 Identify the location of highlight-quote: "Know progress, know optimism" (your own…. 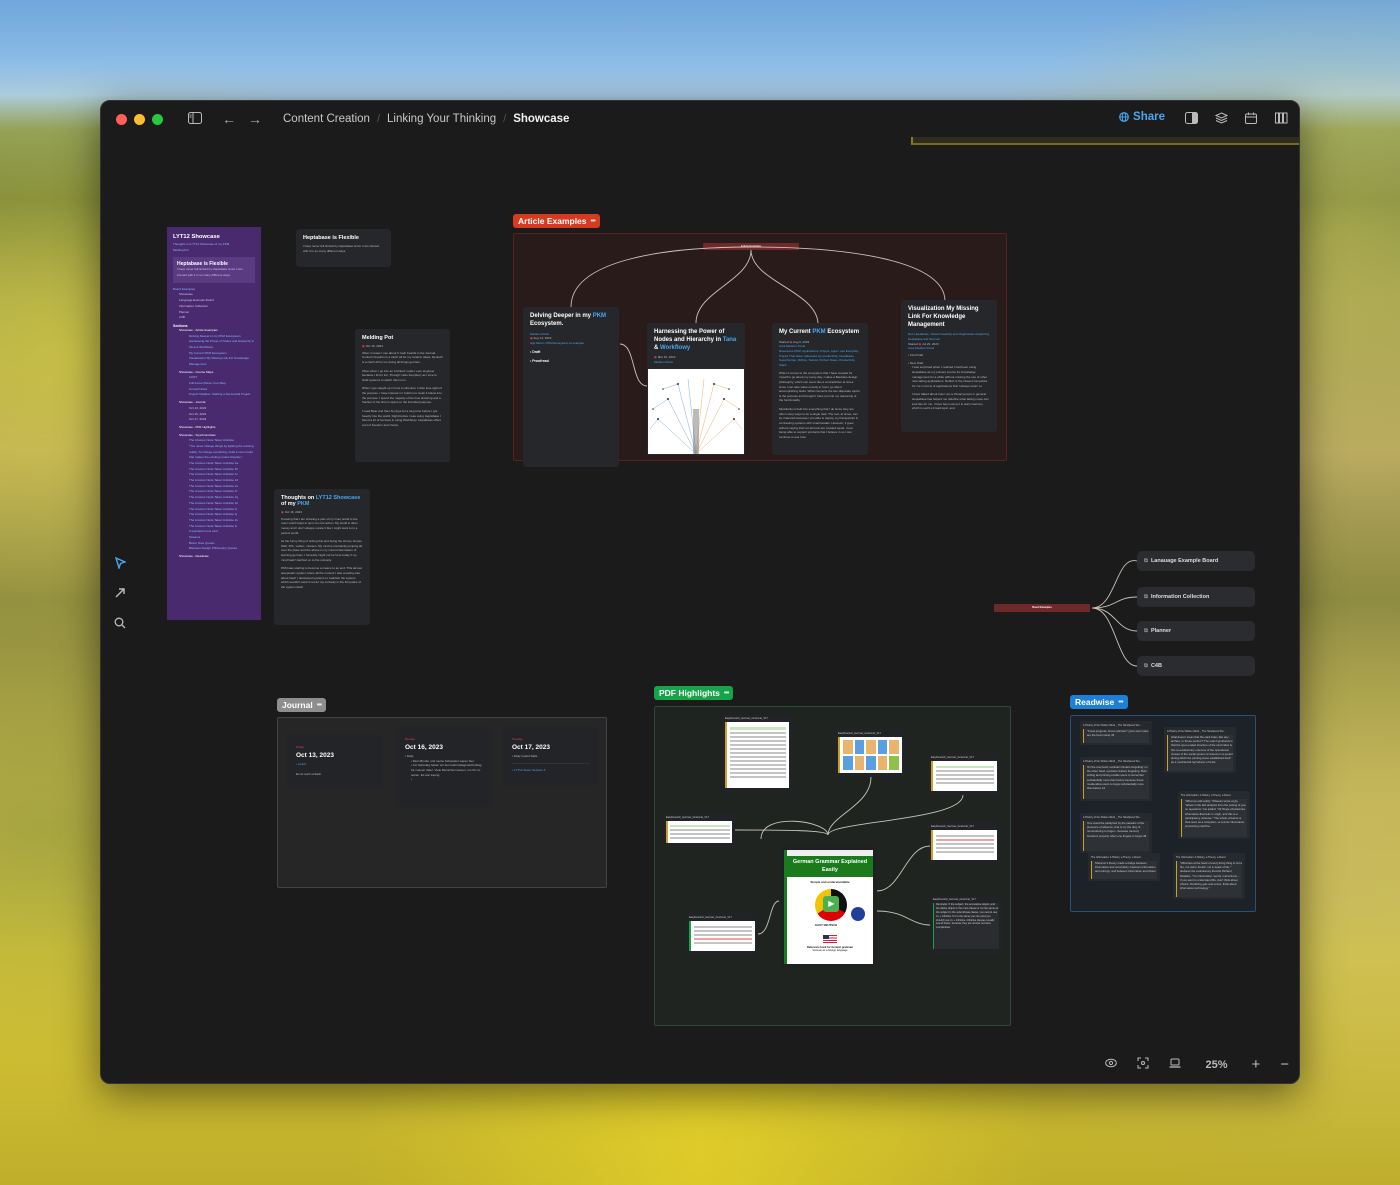
(1116, 736).